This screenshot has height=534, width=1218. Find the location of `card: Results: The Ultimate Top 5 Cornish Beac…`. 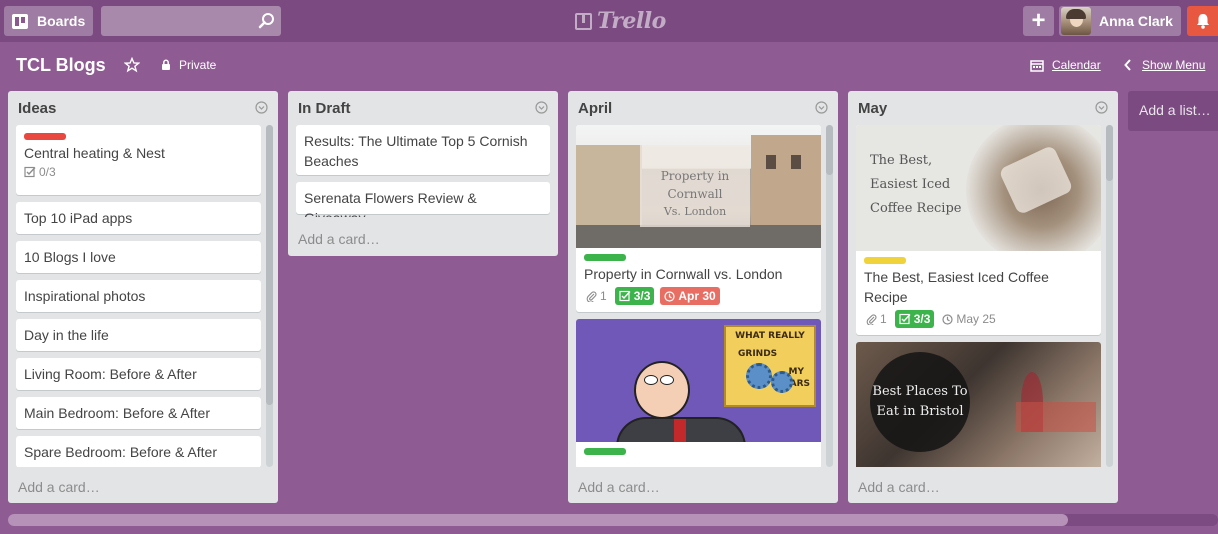

card: Results: The Ultimate Top 5 Cornish Beac… is located at coordinates (423, 150).